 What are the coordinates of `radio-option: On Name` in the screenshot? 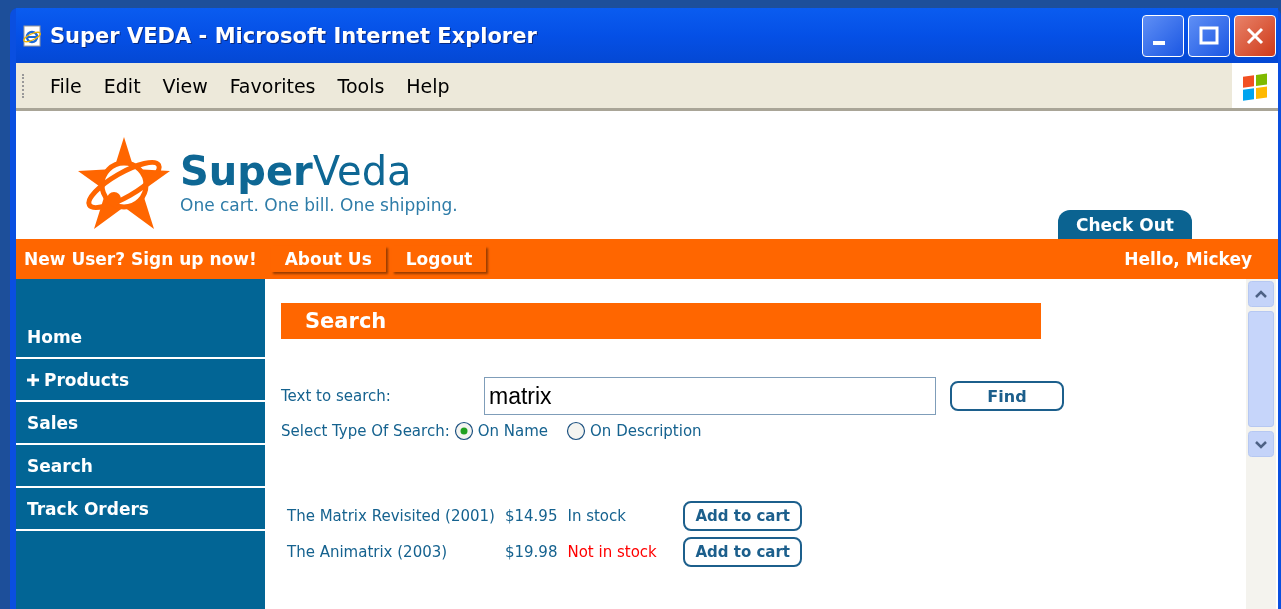 It's located at (501, 431).